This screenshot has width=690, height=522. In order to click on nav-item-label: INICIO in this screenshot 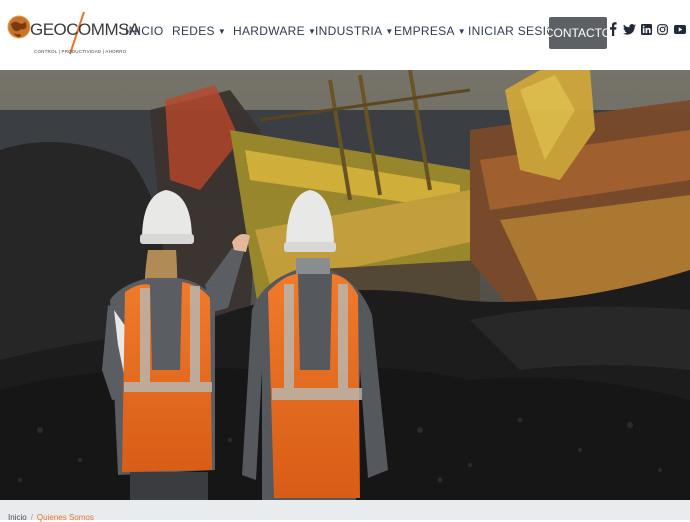, I will do `click(144, 31)`.